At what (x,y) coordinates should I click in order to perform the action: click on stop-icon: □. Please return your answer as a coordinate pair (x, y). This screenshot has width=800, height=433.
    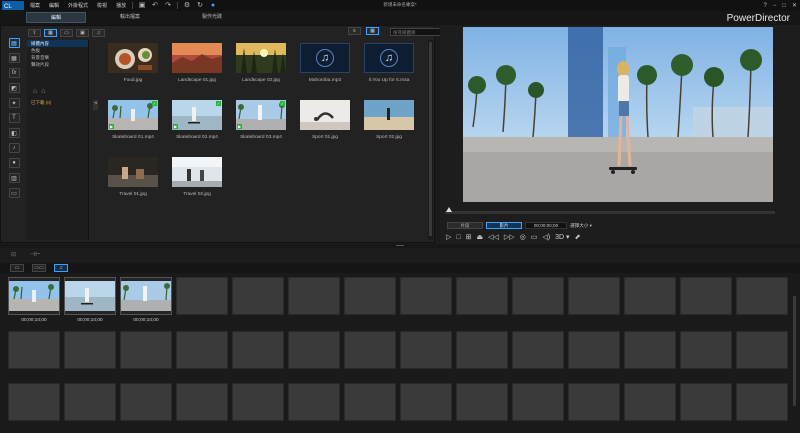
    Looking at the image, I should click on (458, 237).